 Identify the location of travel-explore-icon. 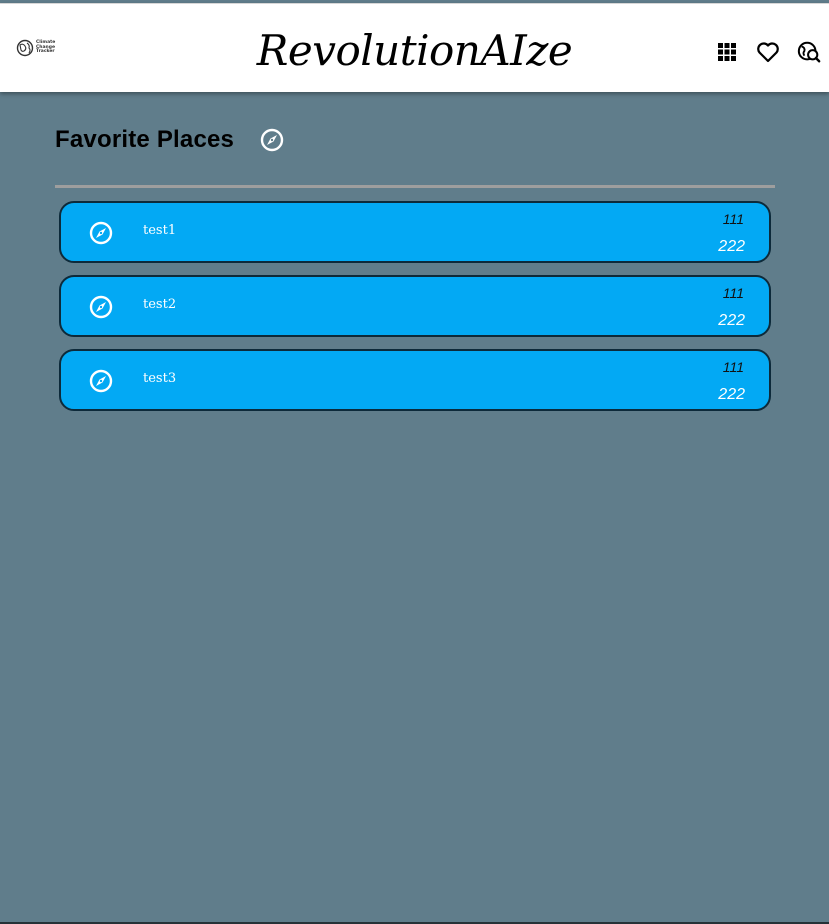
(809, 52).